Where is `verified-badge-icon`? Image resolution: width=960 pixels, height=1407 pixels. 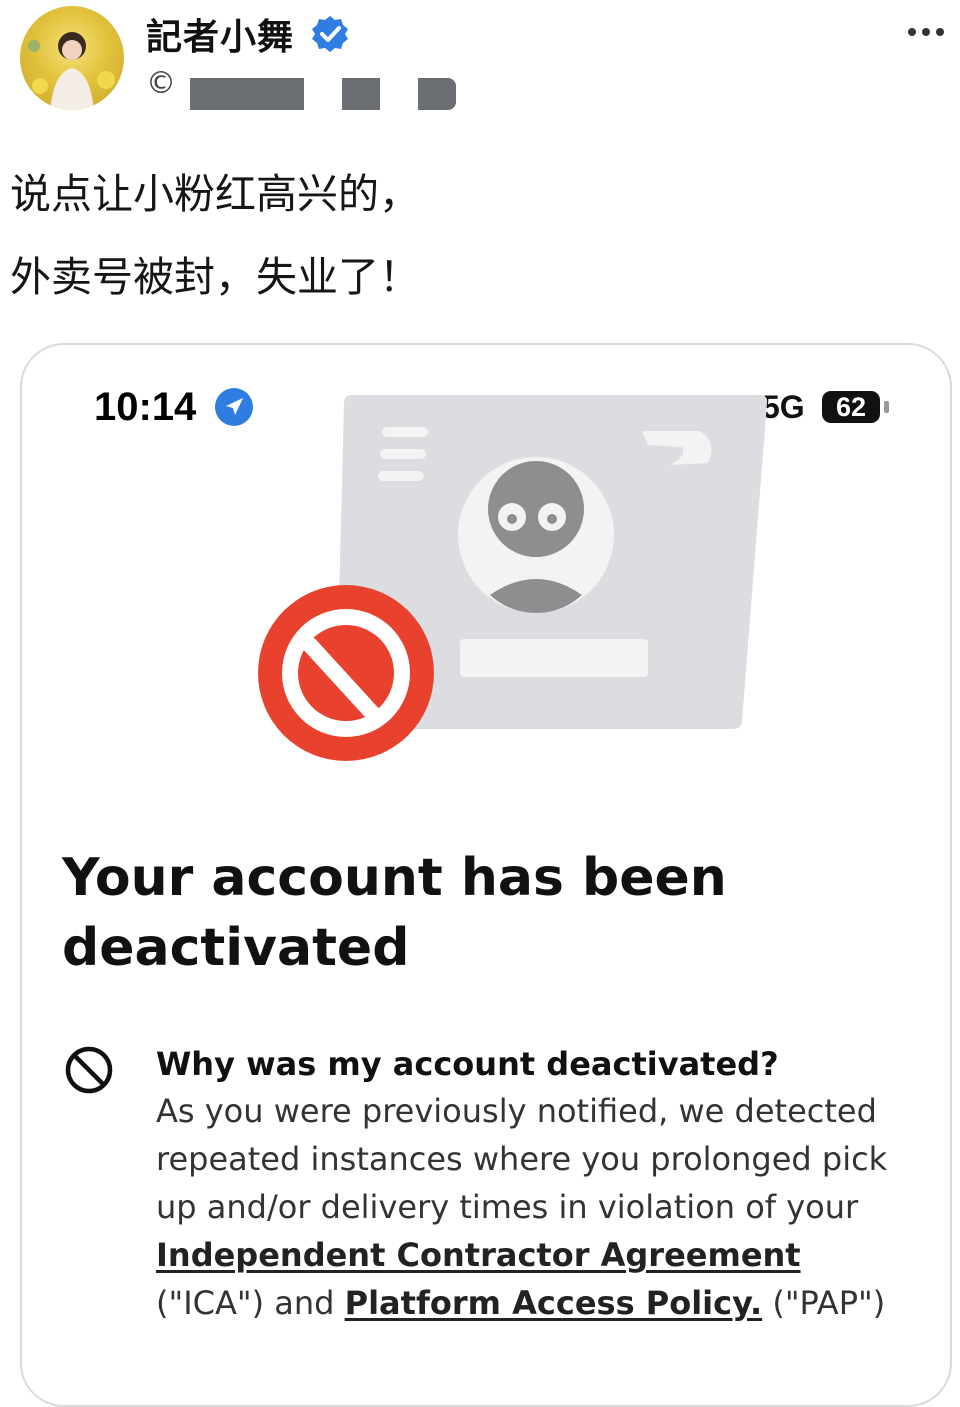
verified-badge-icon is located at coordinates (330, 34).